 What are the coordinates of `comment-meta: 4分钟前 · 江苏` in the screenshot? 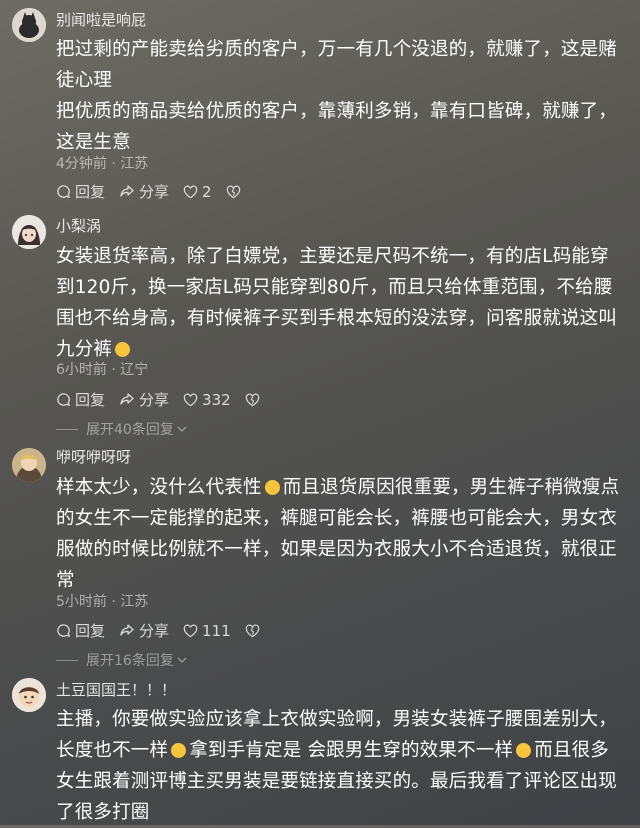 It's located at (102, 164).